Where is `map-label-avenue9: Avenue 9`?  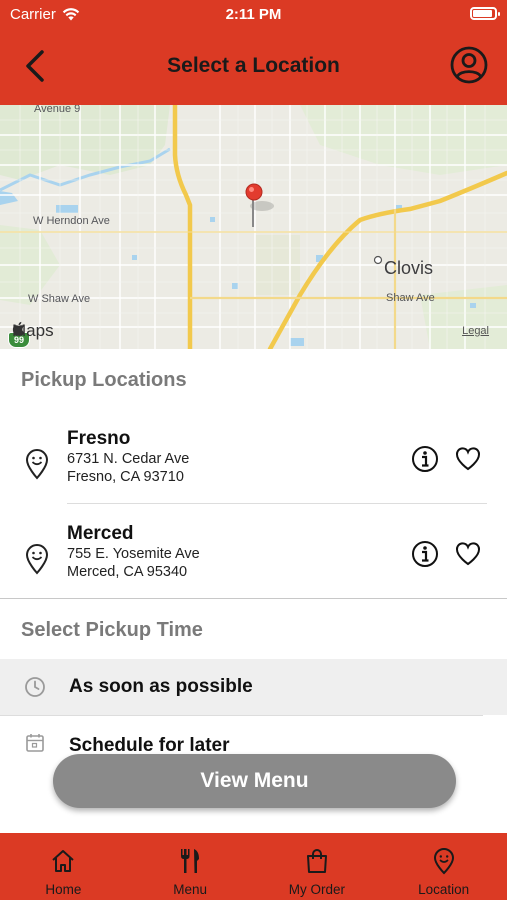
map-label-avenue9: Avenue 9 is located at coordinates (57, 110).